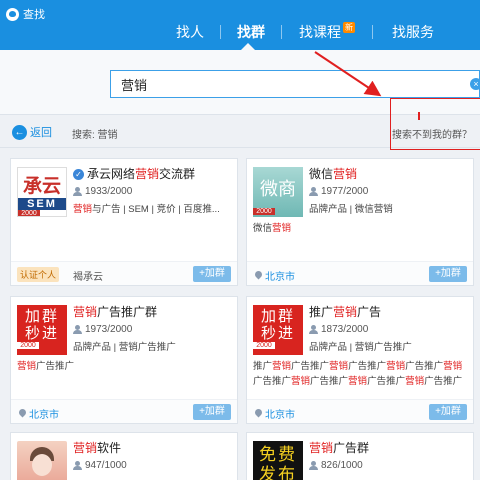 The image size is (480, 480). What do you see at coordinates (34, 15) in the screenshot?
I see `window-title-text: 查找` at bounding box center [34, 15].